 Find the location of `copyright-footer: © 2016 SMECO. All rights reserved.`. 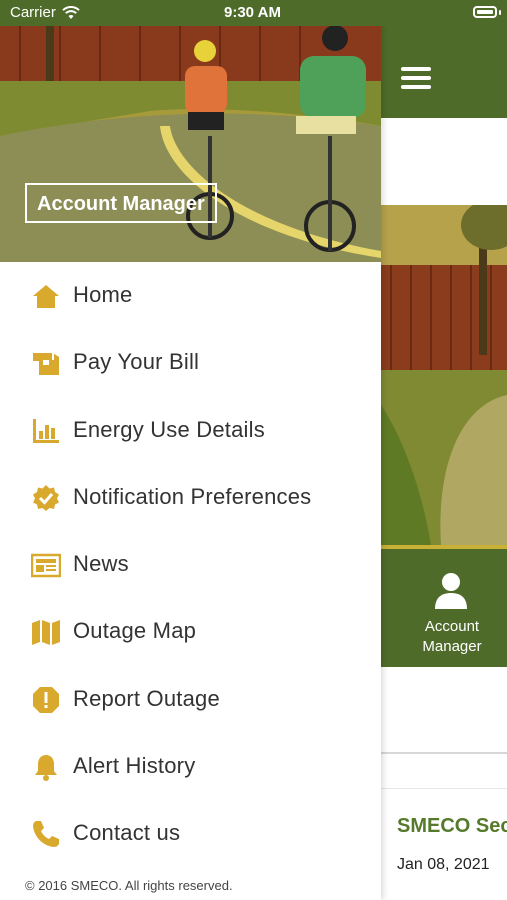

copyright-footer: © 2016 SMECO. All rights reserved. is located at coordinates (129, 885).